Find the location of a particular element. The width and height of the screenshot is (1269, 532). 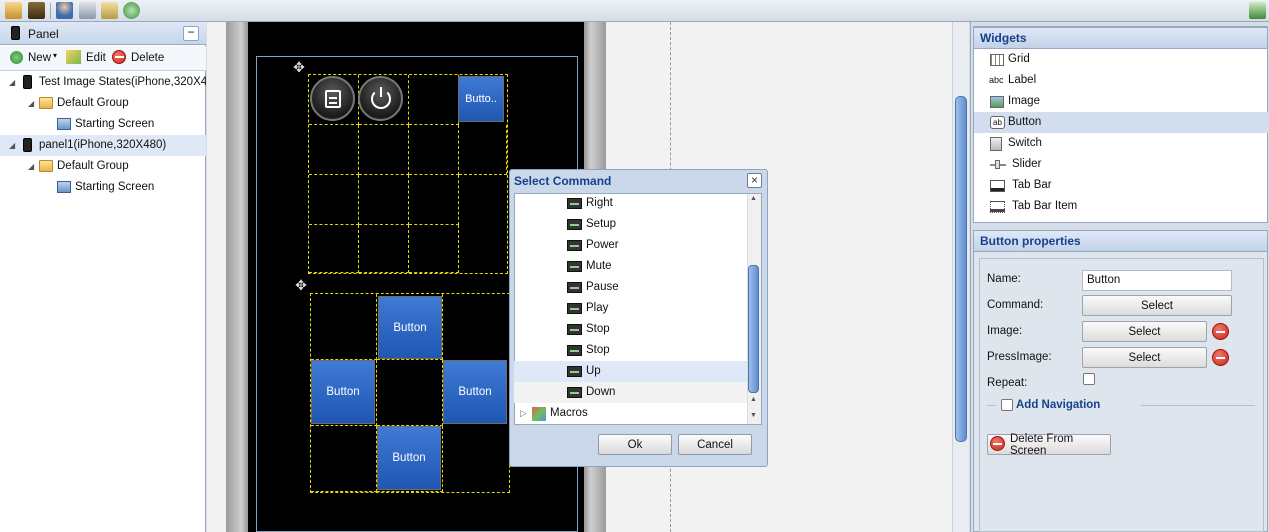

grid-icon is located at coordinates (997, 60).